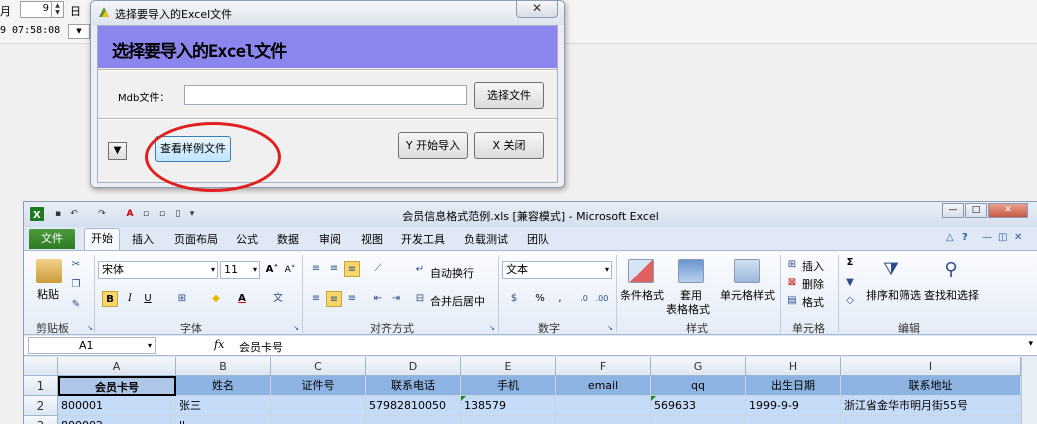 The image size is (1037, 424). Describe the element at coordinates (850, 263) in the screenshot. I see `autosum-icon: Σ` at that location.